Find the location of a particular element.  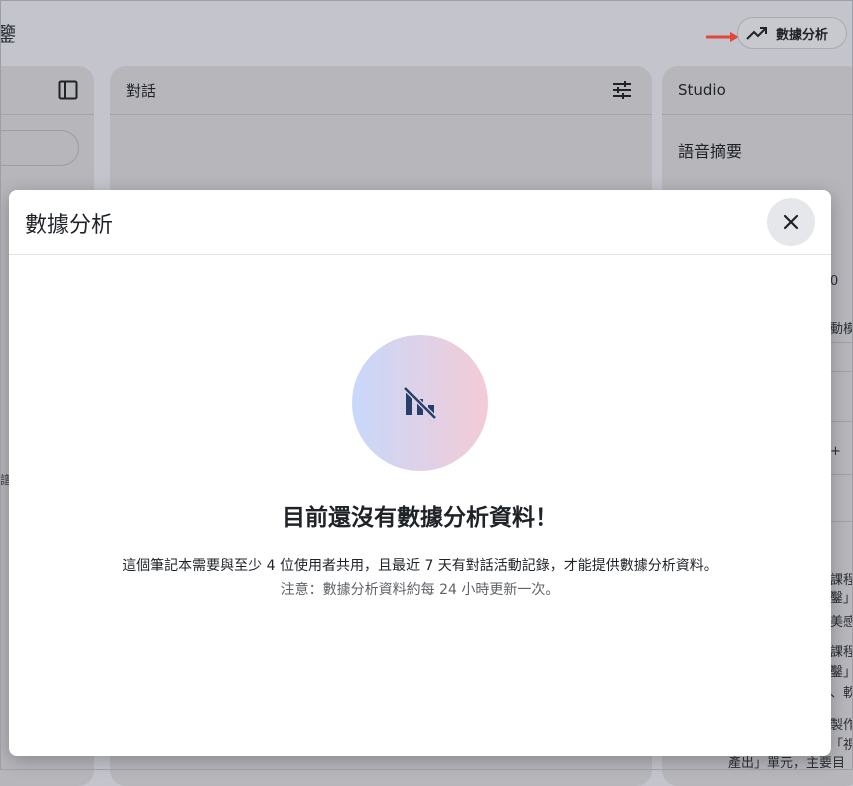

studio-fragment: 、軟 is located at coordinates (841, 693).